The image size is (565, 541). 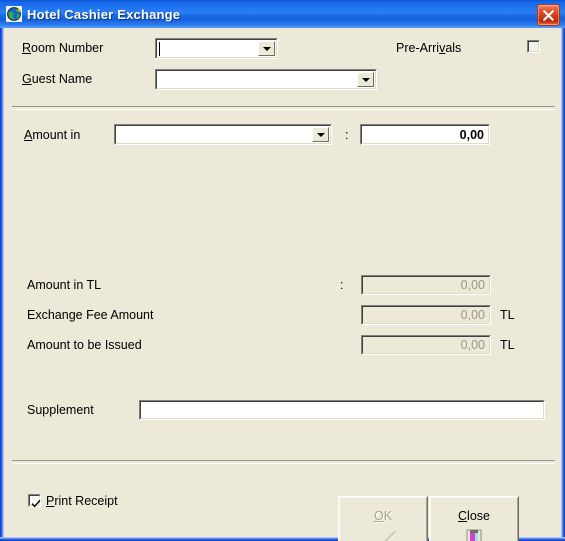 I want to click on amount-in-tl-input, so click(x=426, y=285).